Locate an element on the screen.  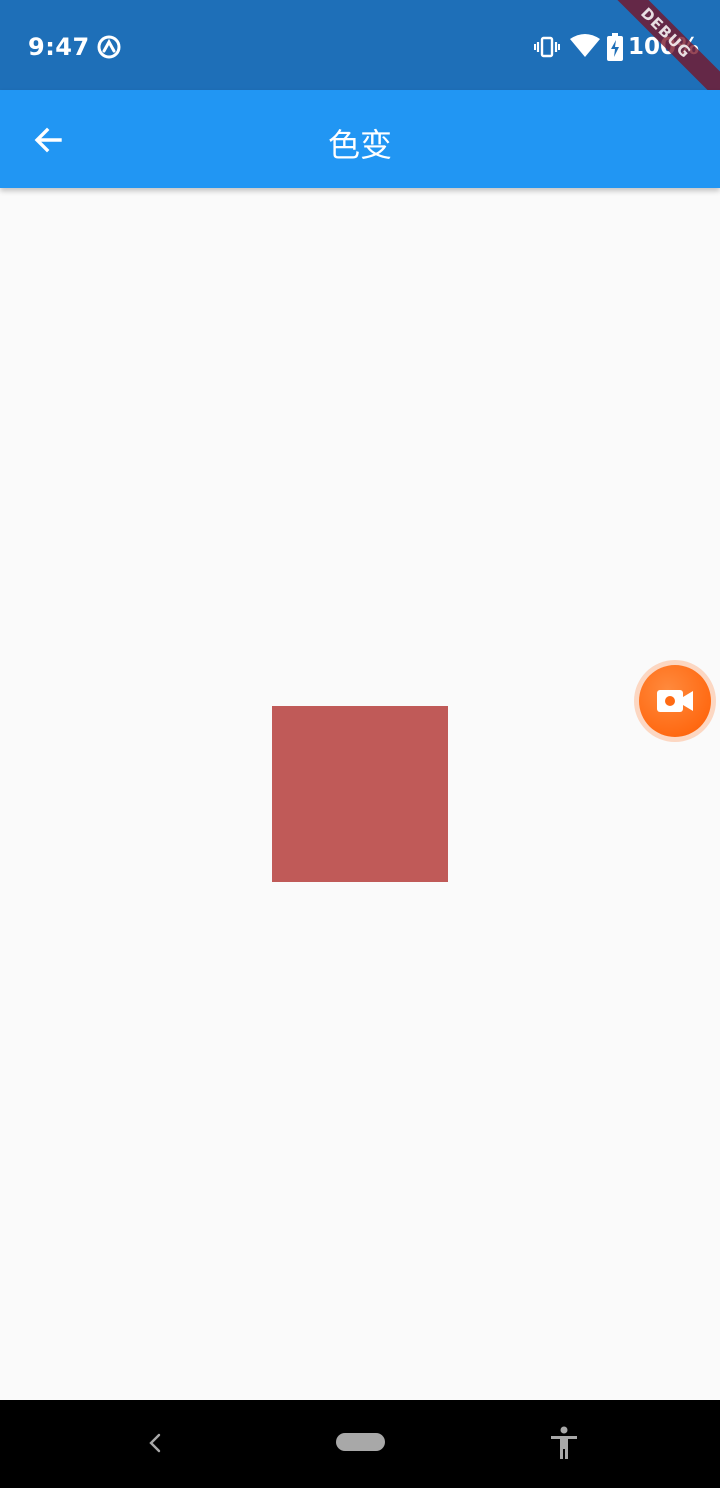
color-changing-box is located at coordinates (360, 794).